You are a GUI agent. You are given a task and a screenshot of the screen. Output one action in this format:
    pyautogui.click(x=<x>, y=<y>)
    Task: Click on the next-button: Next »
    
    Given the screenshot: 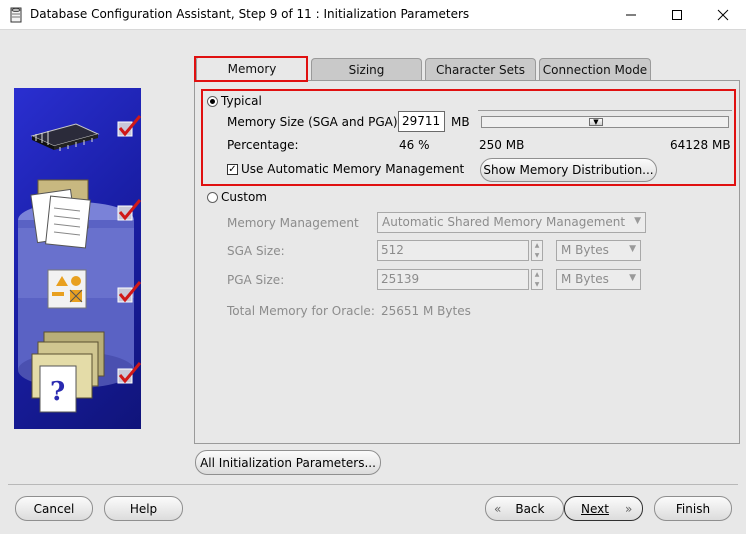 What is the action you would take?
    pyautogui.click(x=603, y=508)
    